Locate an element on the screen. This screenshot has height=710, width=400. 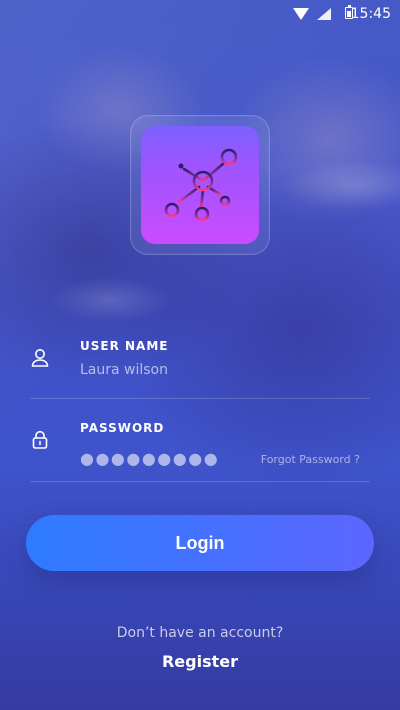
app-logo is located at coordinates (200, 185).